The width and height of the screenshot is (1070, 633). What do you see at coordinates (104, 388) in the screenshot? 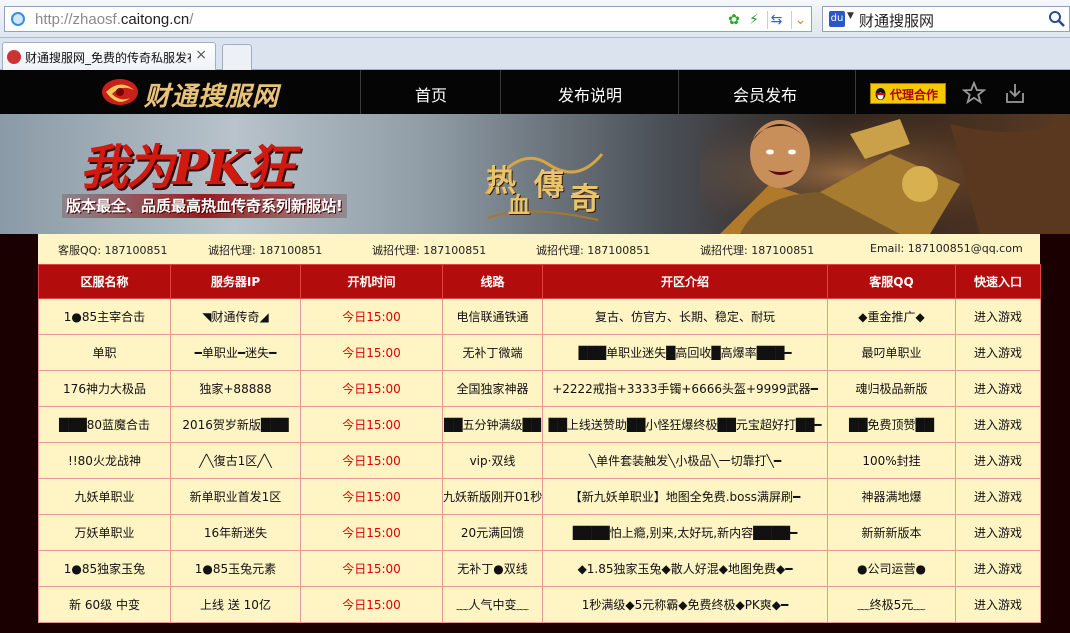
I see `server-name: 176神力大极品` at bounding box center [104, 388].